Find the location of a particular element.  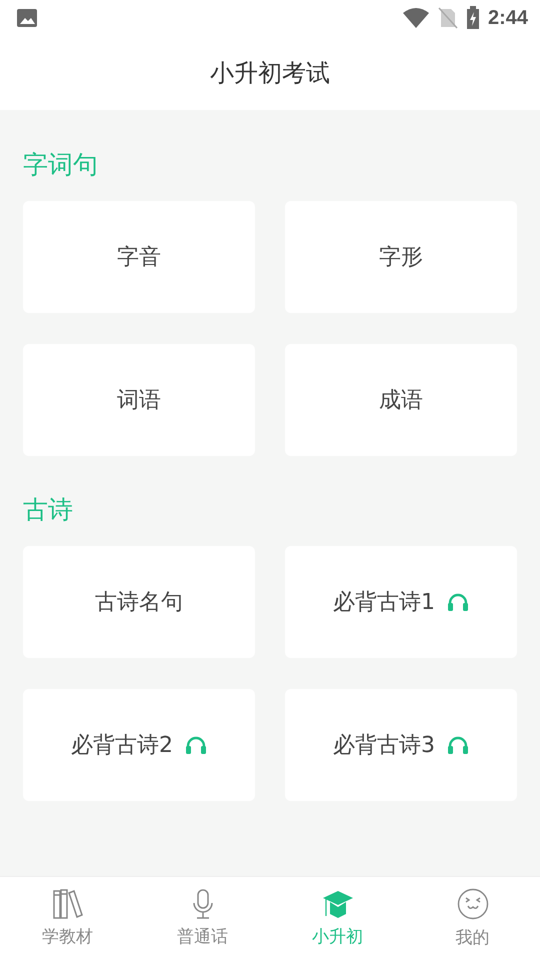

page-title: 小升初考试 is located at coordinates (270, 73).